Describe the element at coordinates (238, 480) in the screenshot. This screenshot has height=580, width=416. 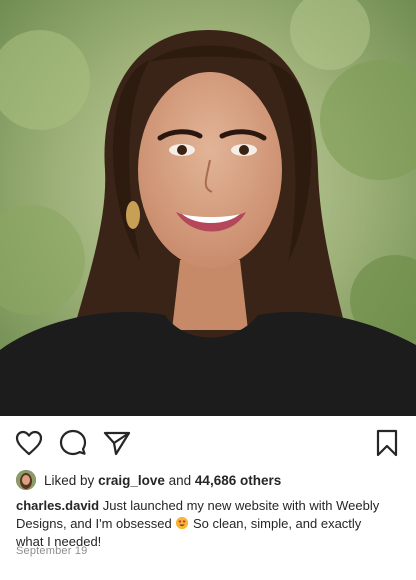
I see `likes-count: 44,686 others` at that location.